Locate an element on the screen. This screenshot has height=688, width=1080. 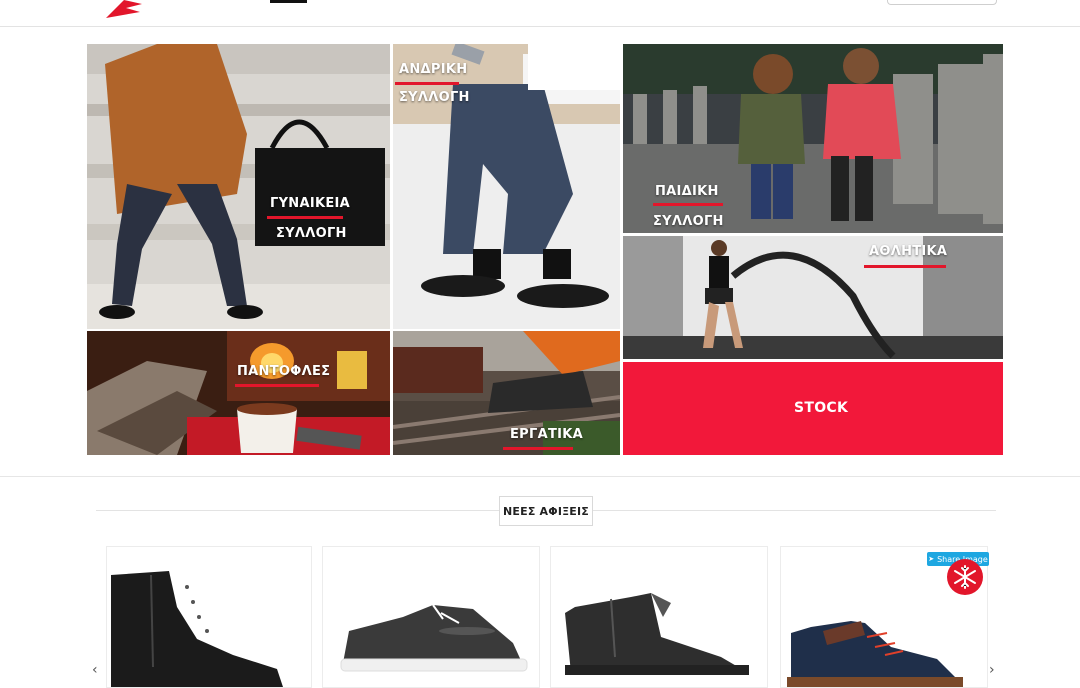
tile-women-collection: ΓΥΝΑΙΚΕΙΑ ΣΥΛΛΟΓΗ is located at coordinates (238, 186).